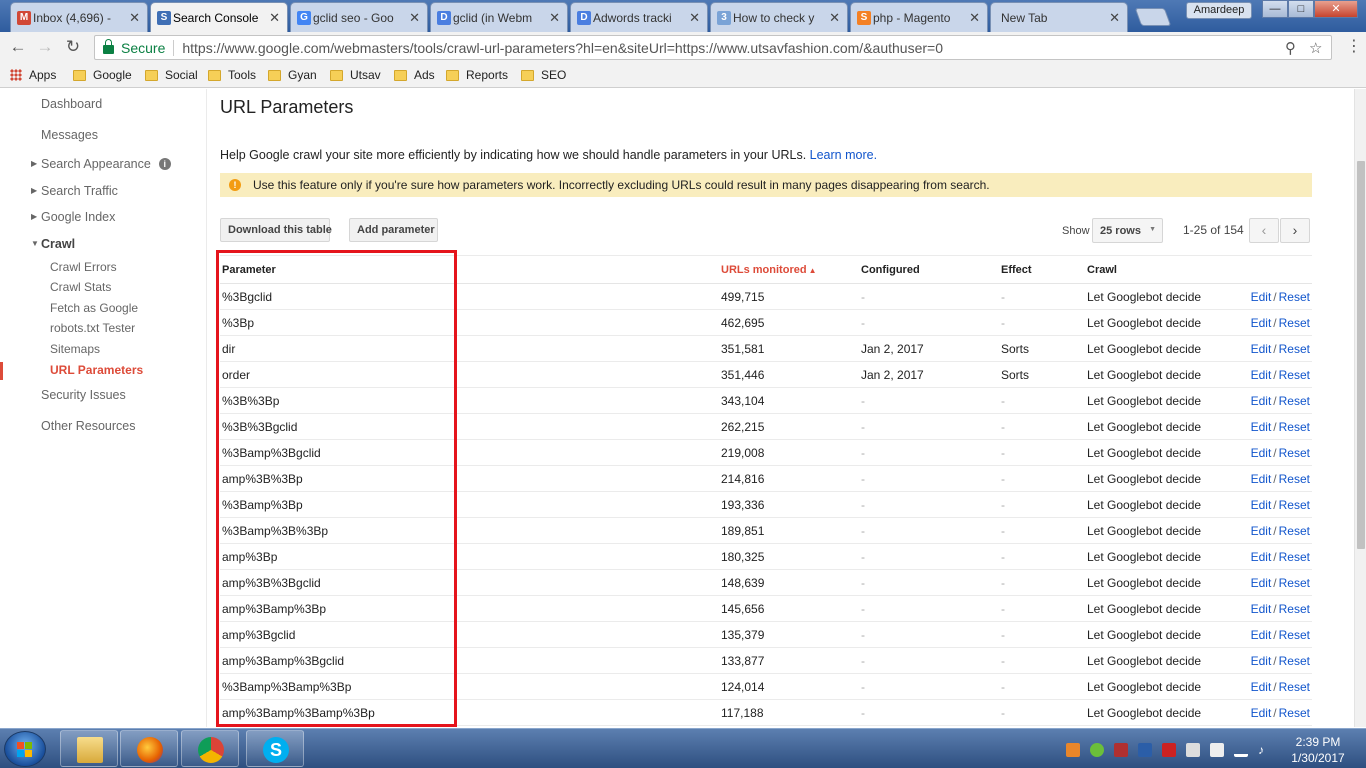  Describe the element at coordinates (171, 75) in the screenshot. I see `bookmark-folder: Social` at that location.